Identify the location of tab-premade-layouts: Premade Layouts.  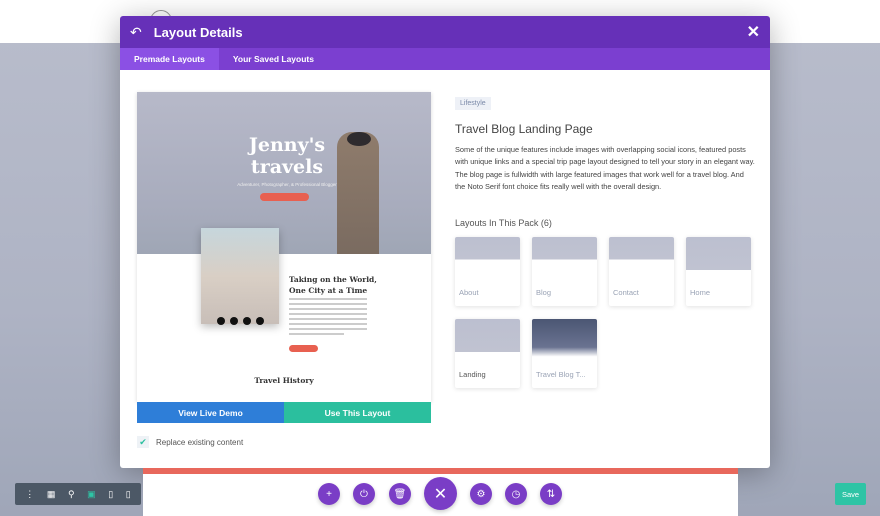
(169, 59).